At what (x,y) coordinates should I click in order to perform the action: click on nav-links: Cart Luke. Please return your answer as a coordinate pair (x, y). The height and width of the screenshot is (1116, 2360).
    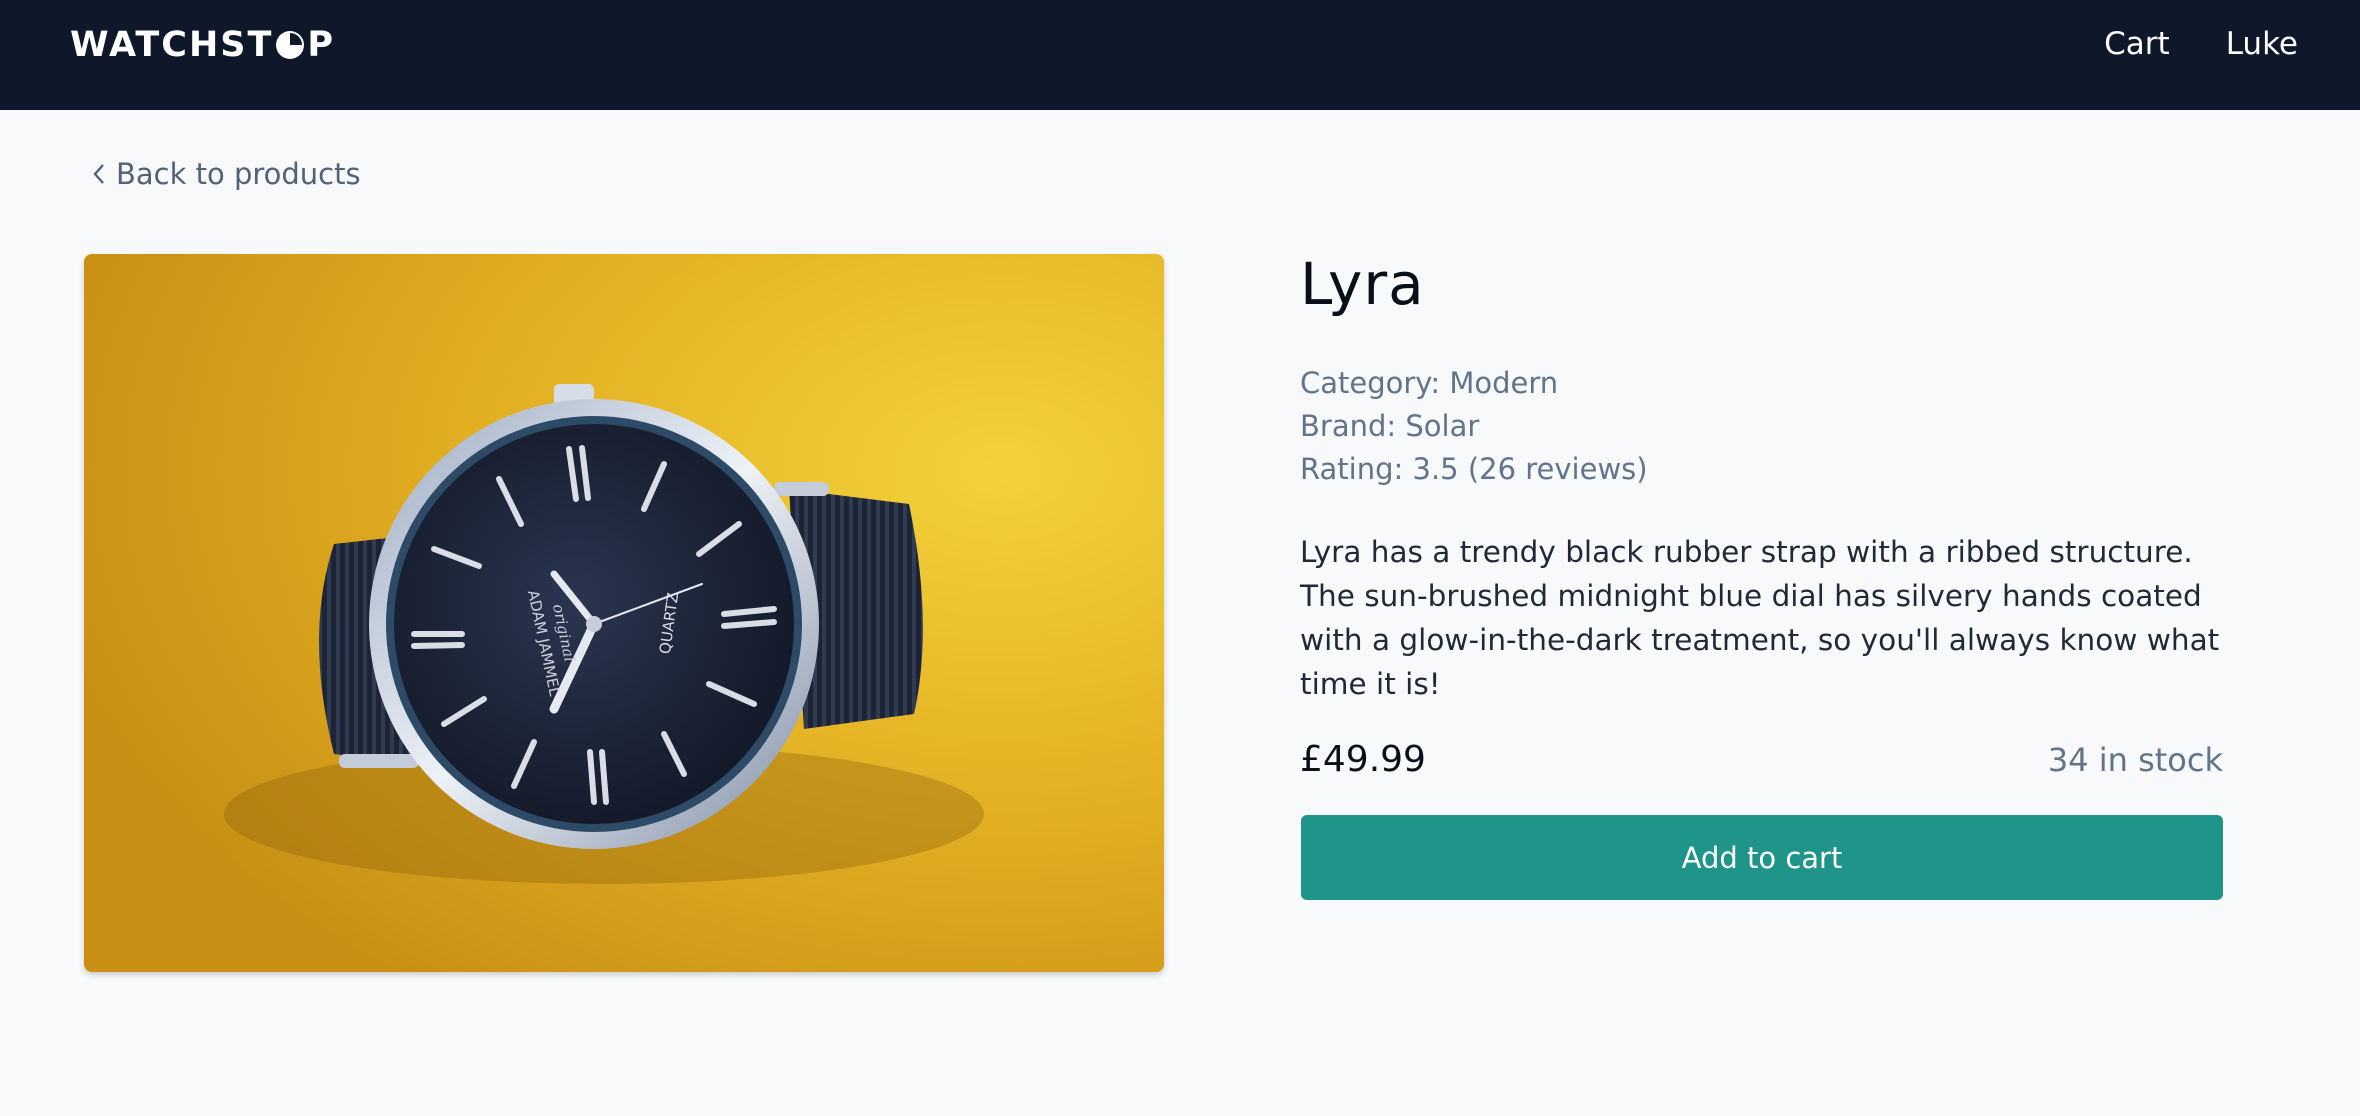
    Looking at the image, I should click on (2201, 44).